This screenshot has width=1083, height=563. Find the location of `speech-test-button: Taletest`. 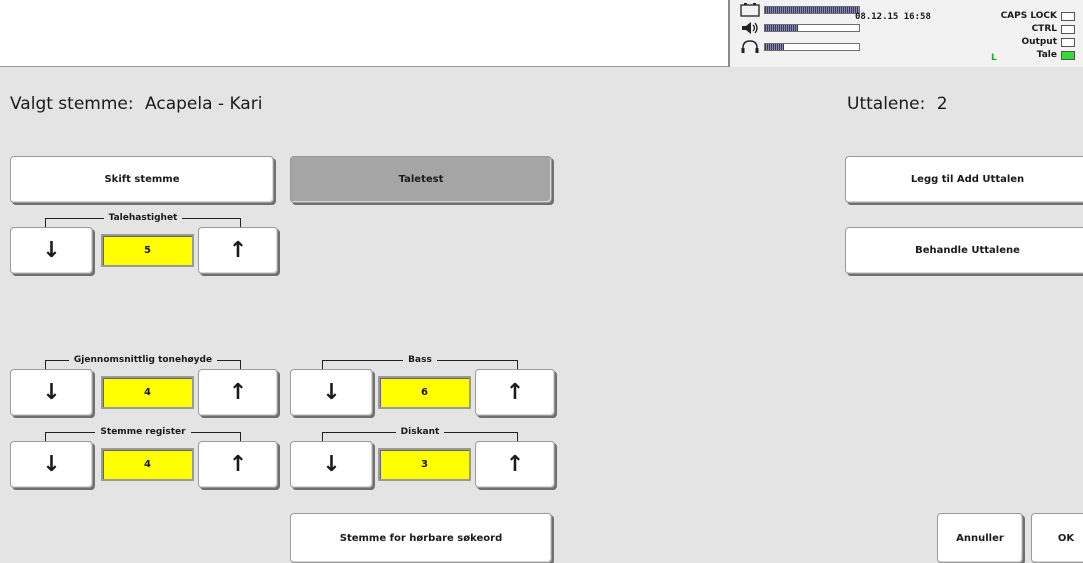

speech-test-button: Taletest is located at coordinates (421, 179).